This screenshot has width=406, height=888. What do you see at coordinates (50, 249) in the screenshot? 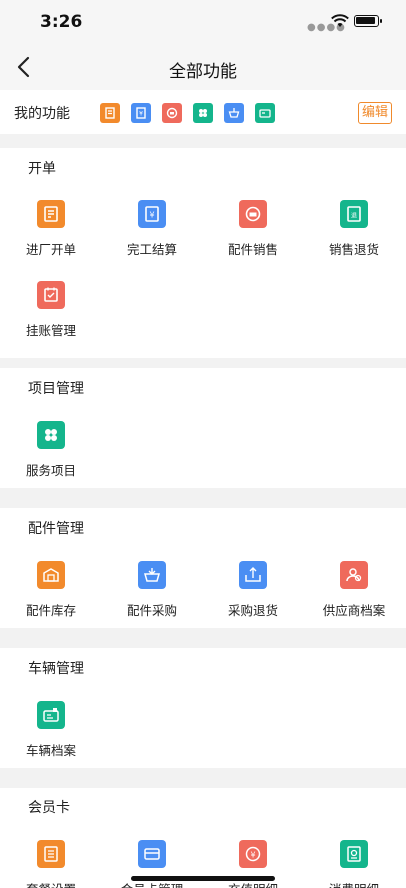
I see `item-label: 进厂开单` at bounding box center [50, 249].